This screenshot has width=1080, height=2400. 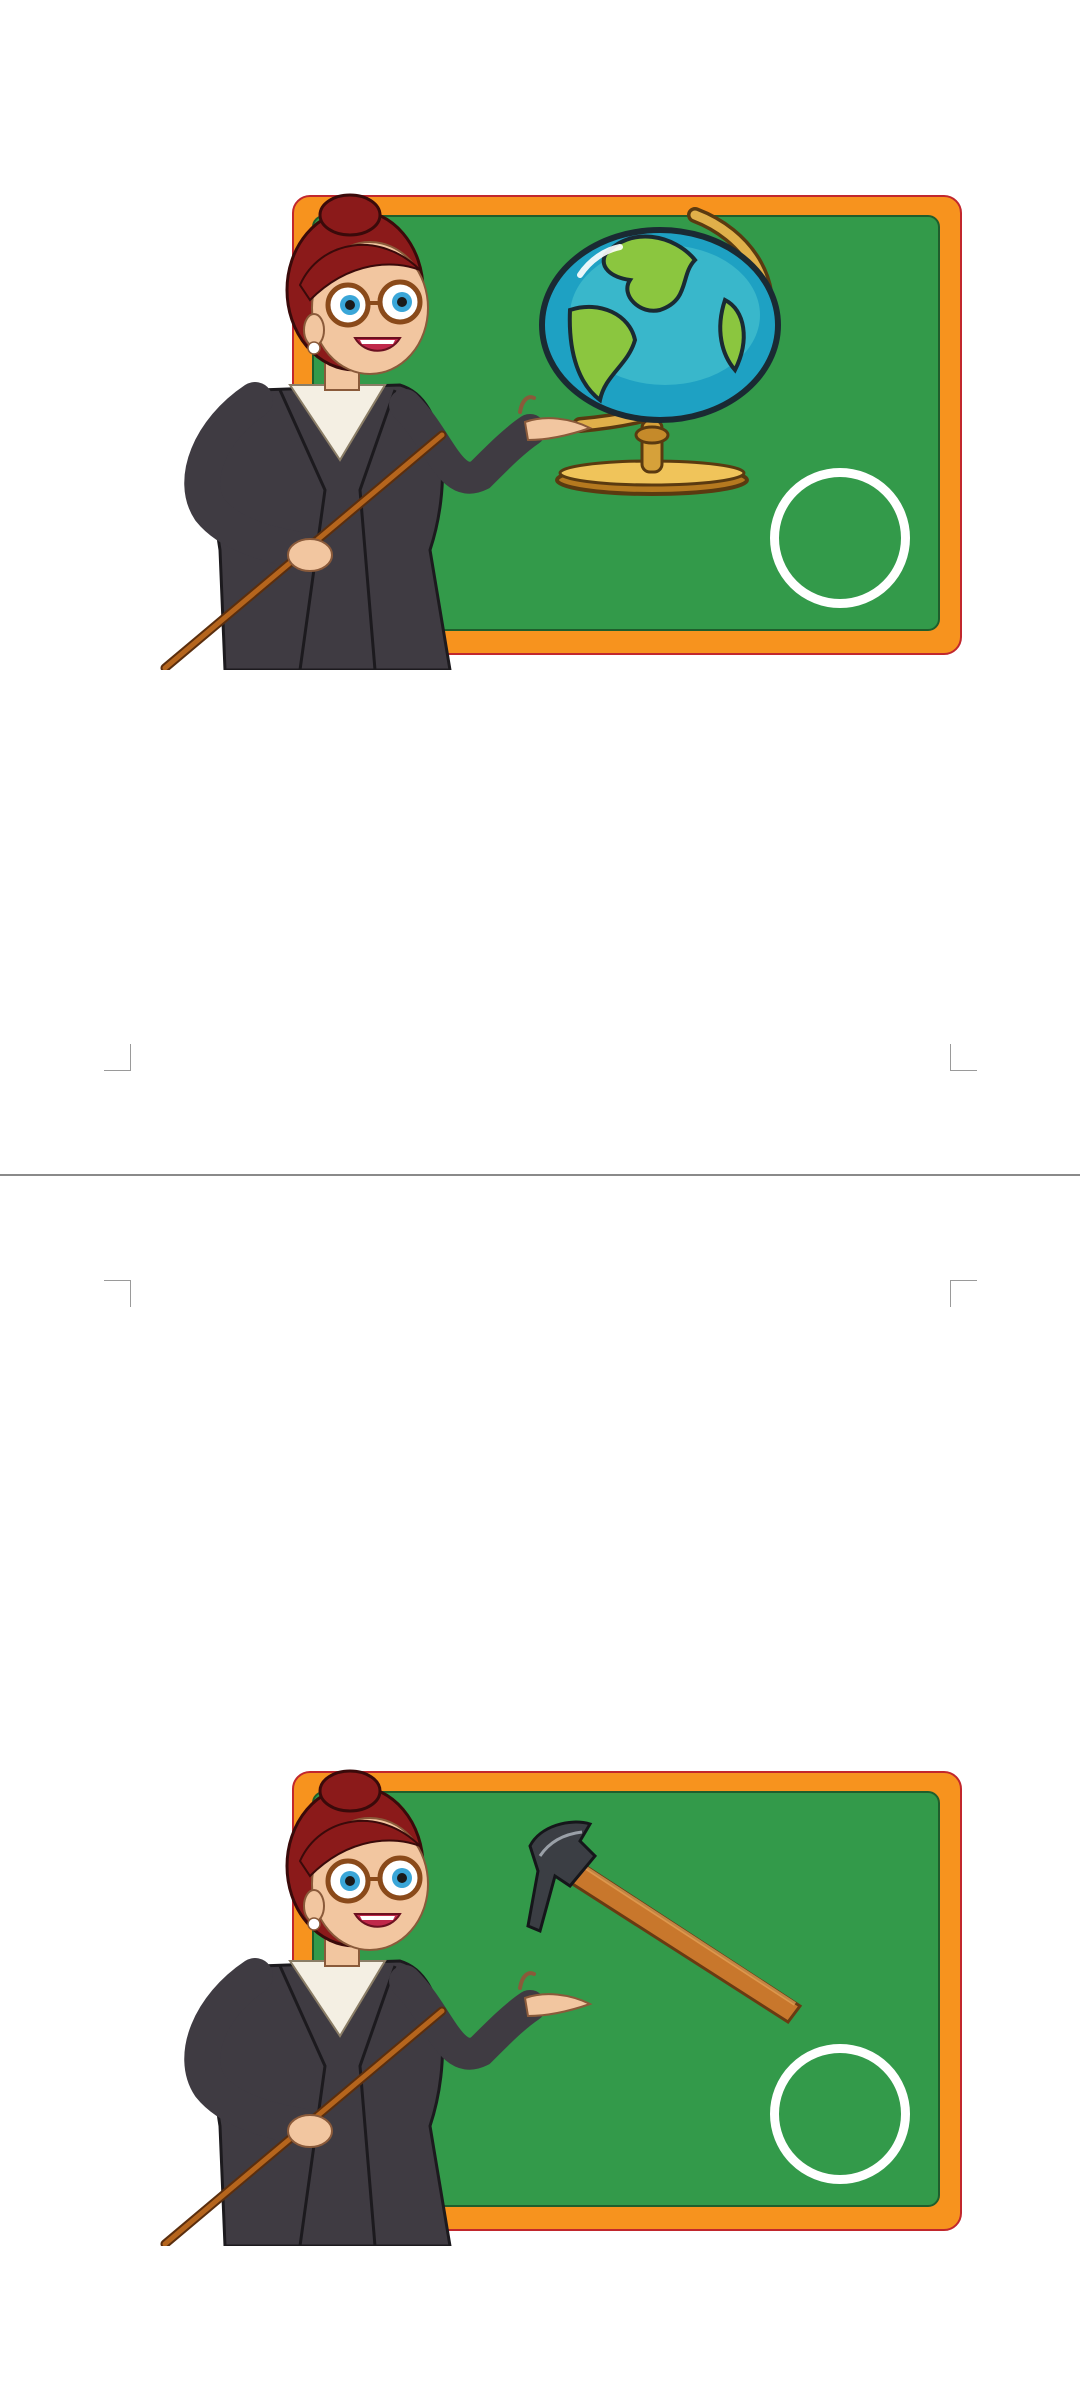 I want to click on crop-mark-top-right, so click(x=963, y=1057).